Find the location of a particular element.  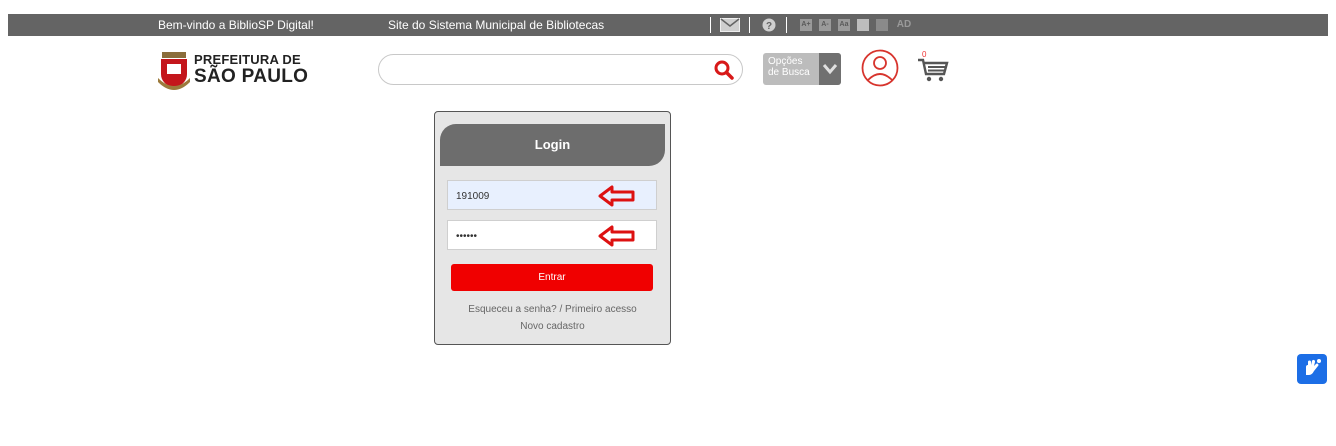

font-increase-icon: A+ is located at coordinates (806, 25).